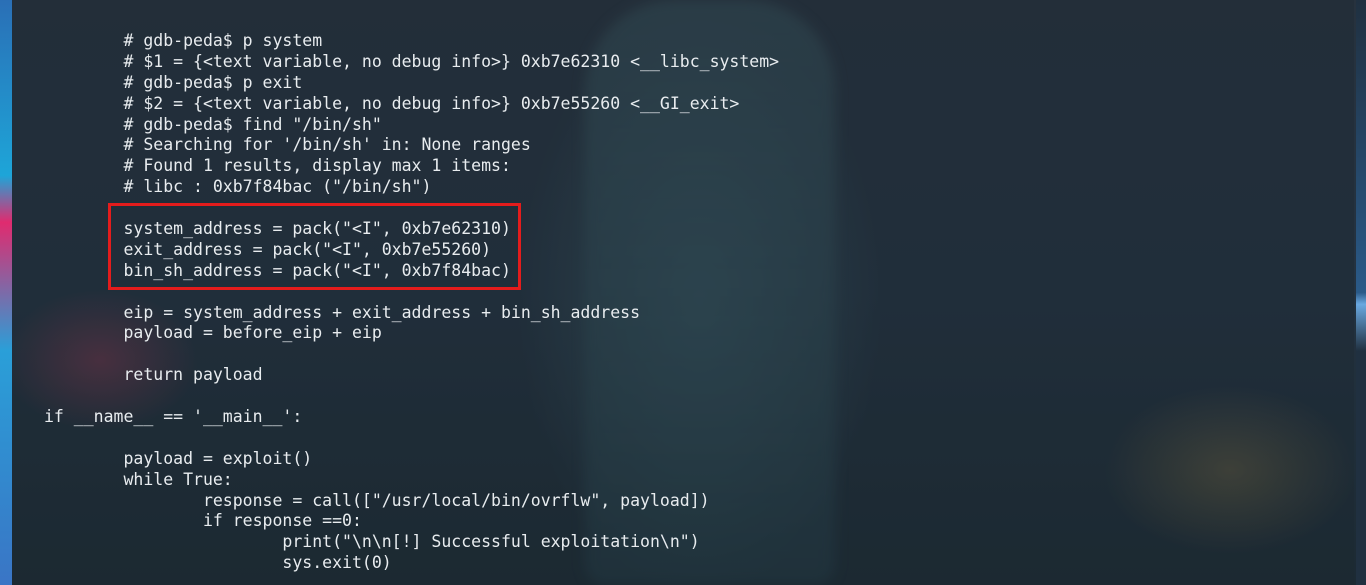 The image size is (1366, 585). What do you see at coordinates (213, 333) in the screenshot?
I see `code-line: payload = before_eip + eip` at bounding box center [213, 333].